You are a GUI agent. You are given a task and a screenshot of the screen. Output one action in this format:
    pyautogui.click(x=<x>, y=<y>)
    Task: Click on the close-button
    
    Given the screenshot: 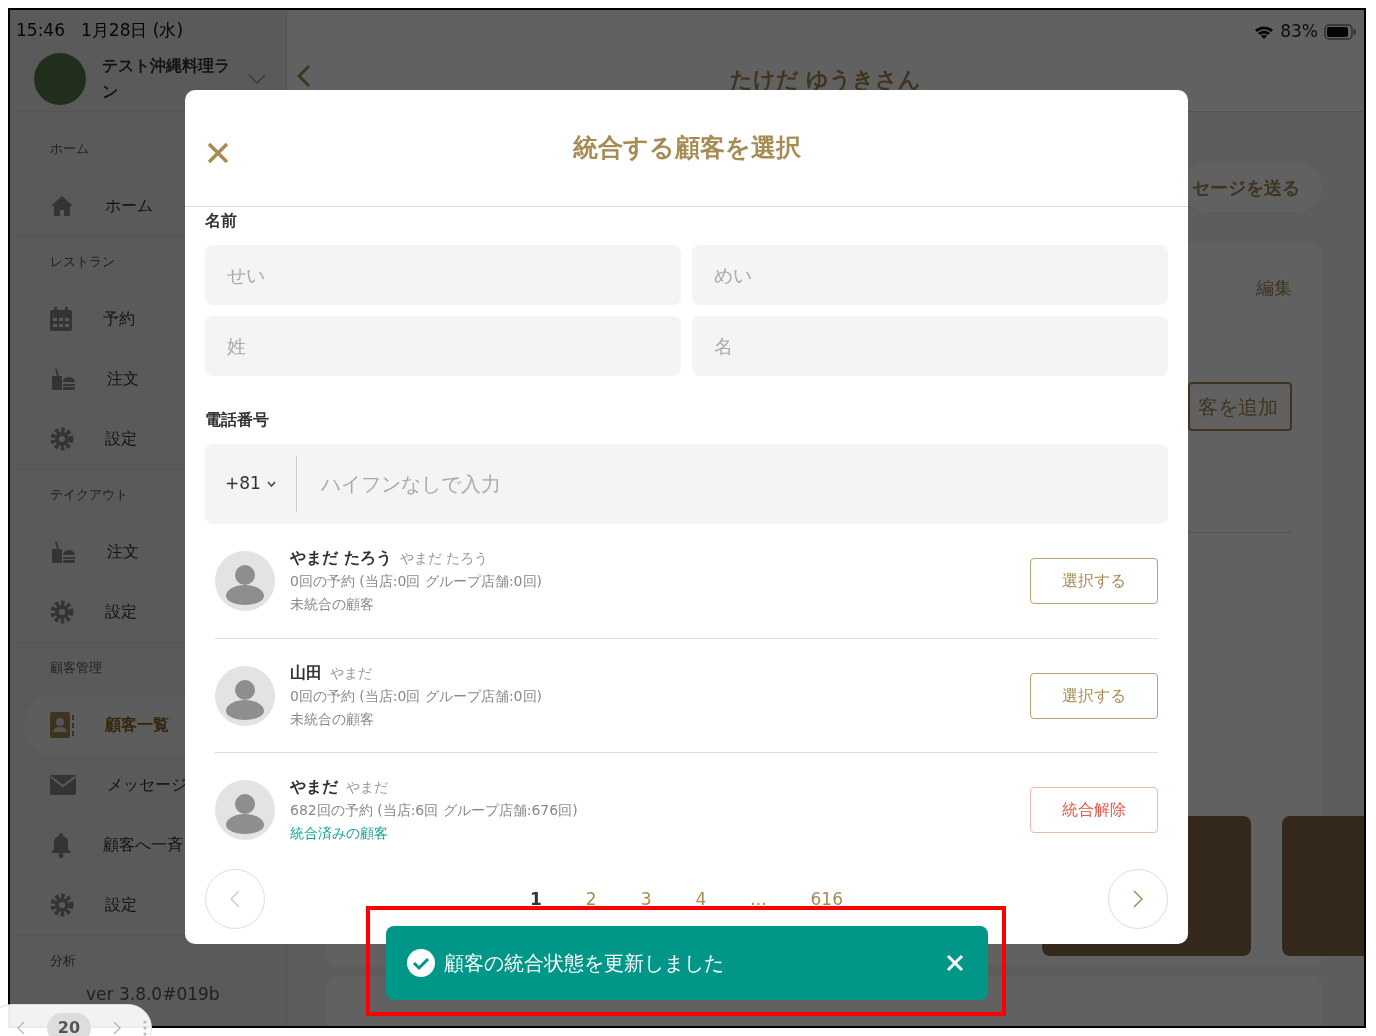 What is the action you would take?
    pyautogui.click(x=218, y=153)
    